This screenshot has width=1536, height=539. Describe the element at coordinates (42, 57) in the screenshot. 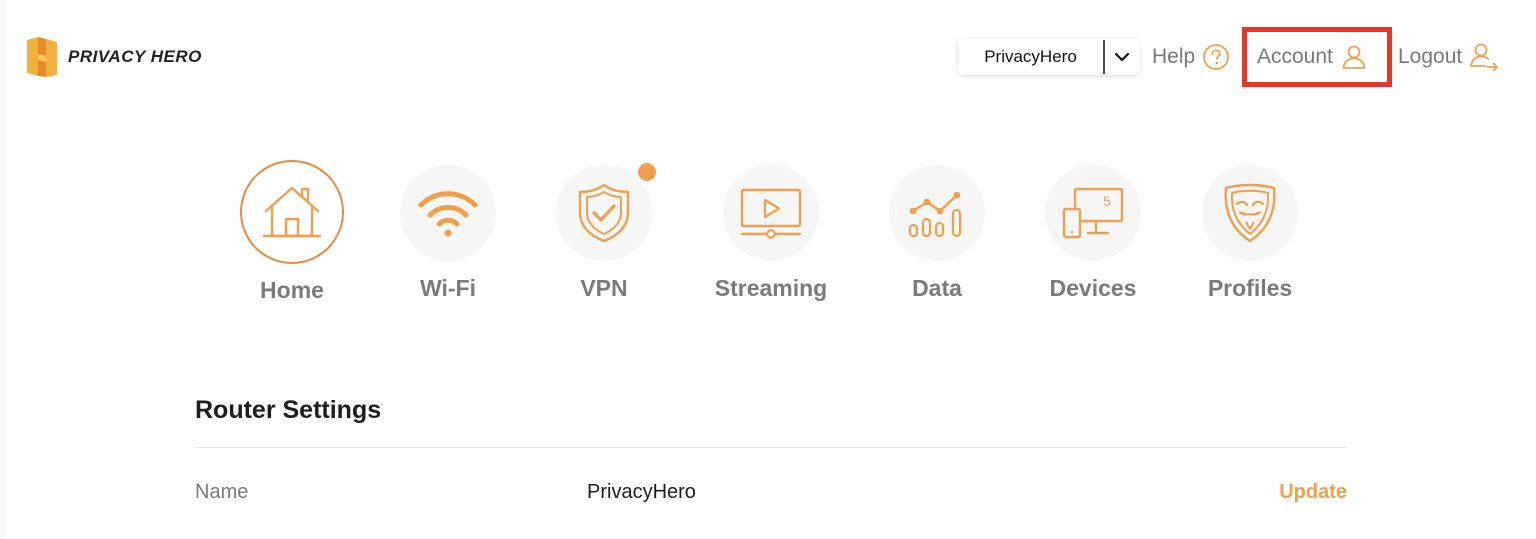

I see `privacy-hero-logo-icon` at that location.